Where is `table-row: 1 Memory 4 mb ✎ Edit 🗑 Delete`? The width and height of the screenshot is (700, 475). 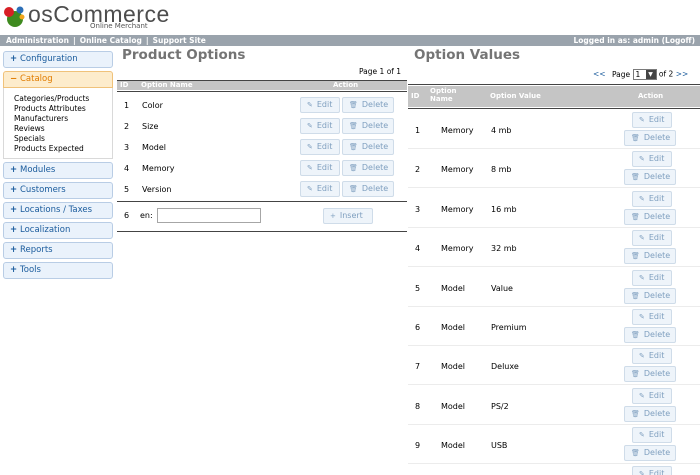 table-row: 1 Memory 4 mb ✎ Edit 🗑 Delete is located at coordinates (554, 129).